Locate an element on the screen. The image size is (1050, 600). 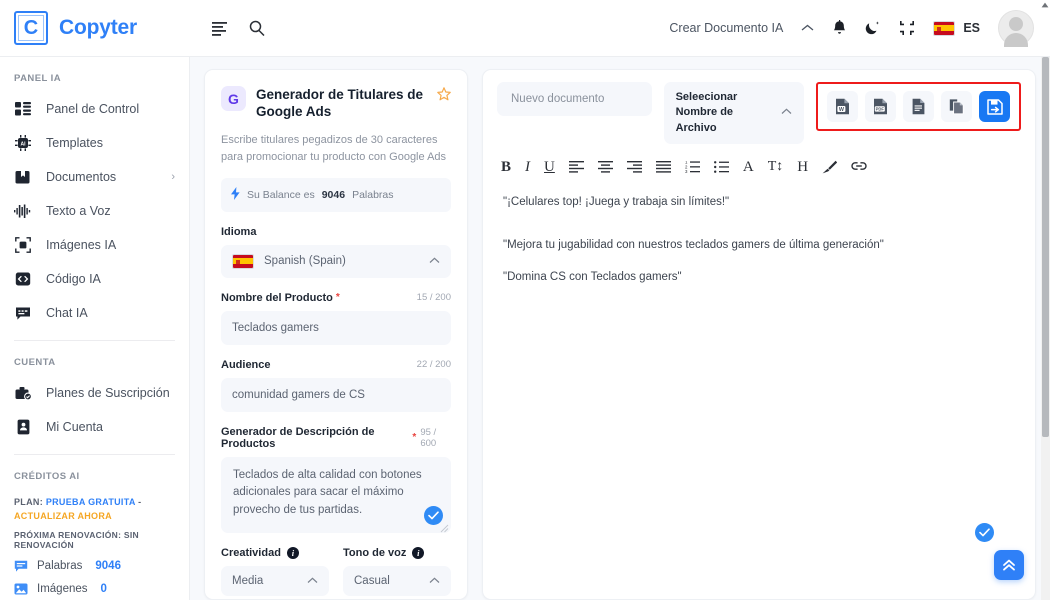
align-right-icon is located at coordinates (634, 167).